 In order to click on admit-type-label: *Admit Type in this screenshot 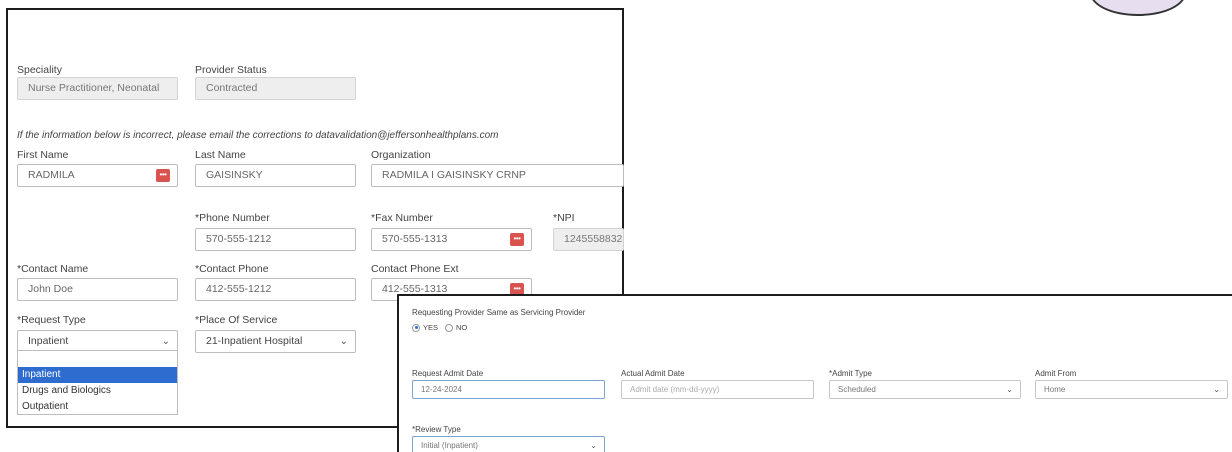, I will do `click(850, 373)`.